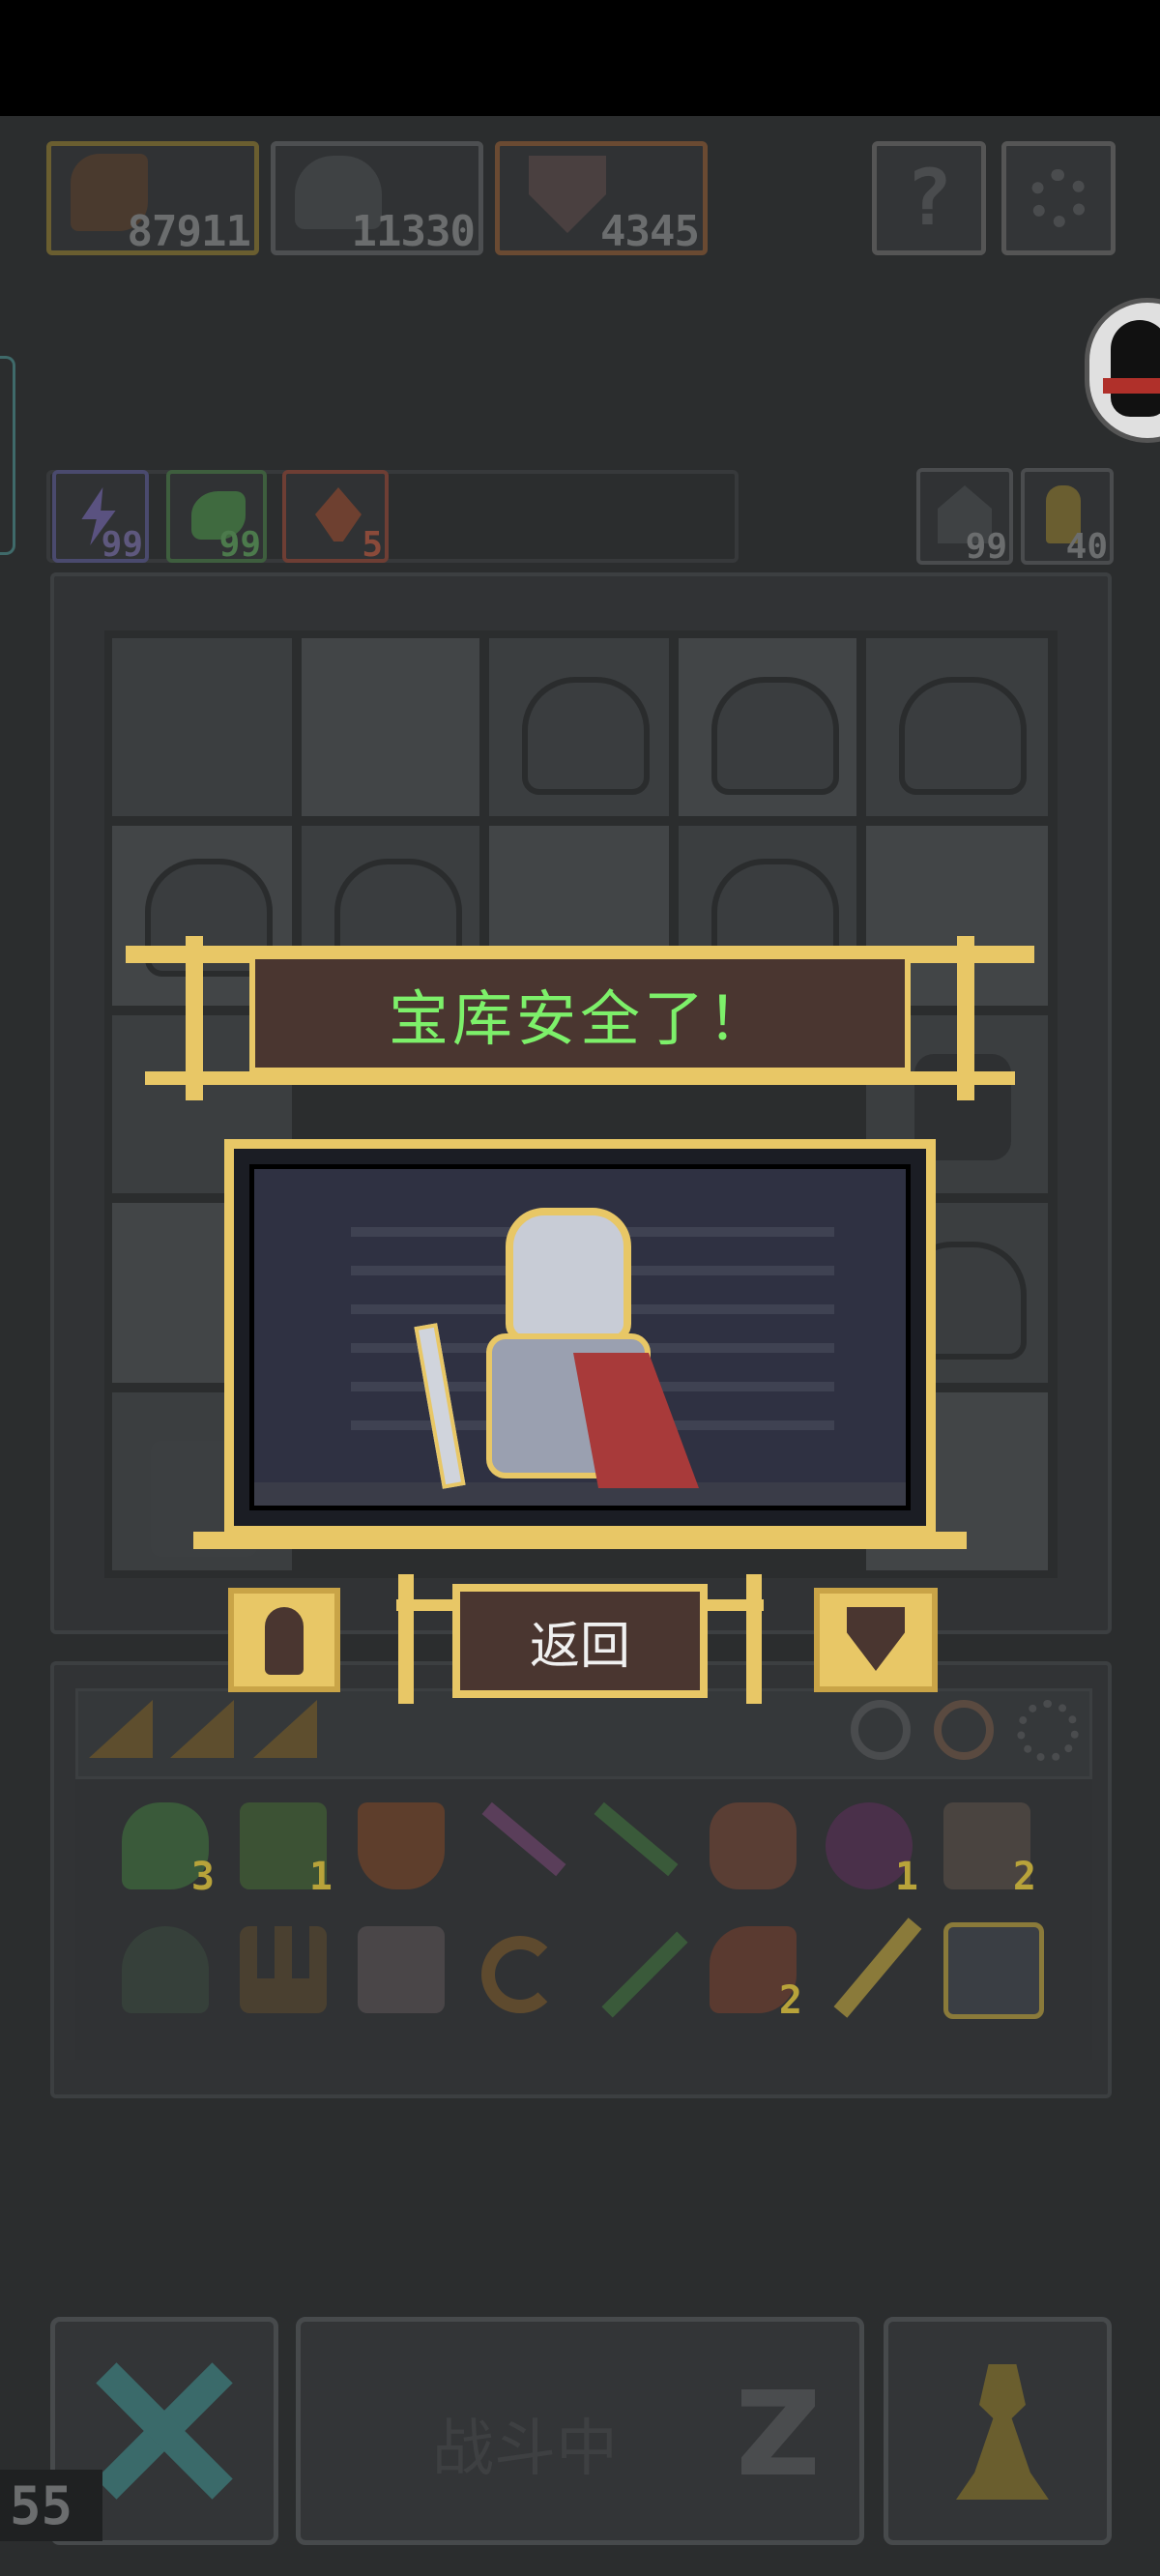  Describe the element at coordinates (754, 1639) in the screenshot. I see `back-button-post-right` at that location.